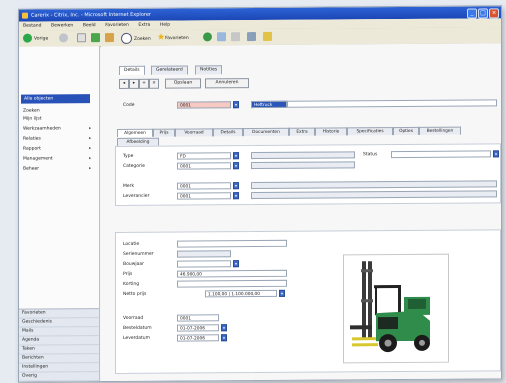 This screenshot has width=506, height=383. I want to click on forward-button, so click(64, 38).